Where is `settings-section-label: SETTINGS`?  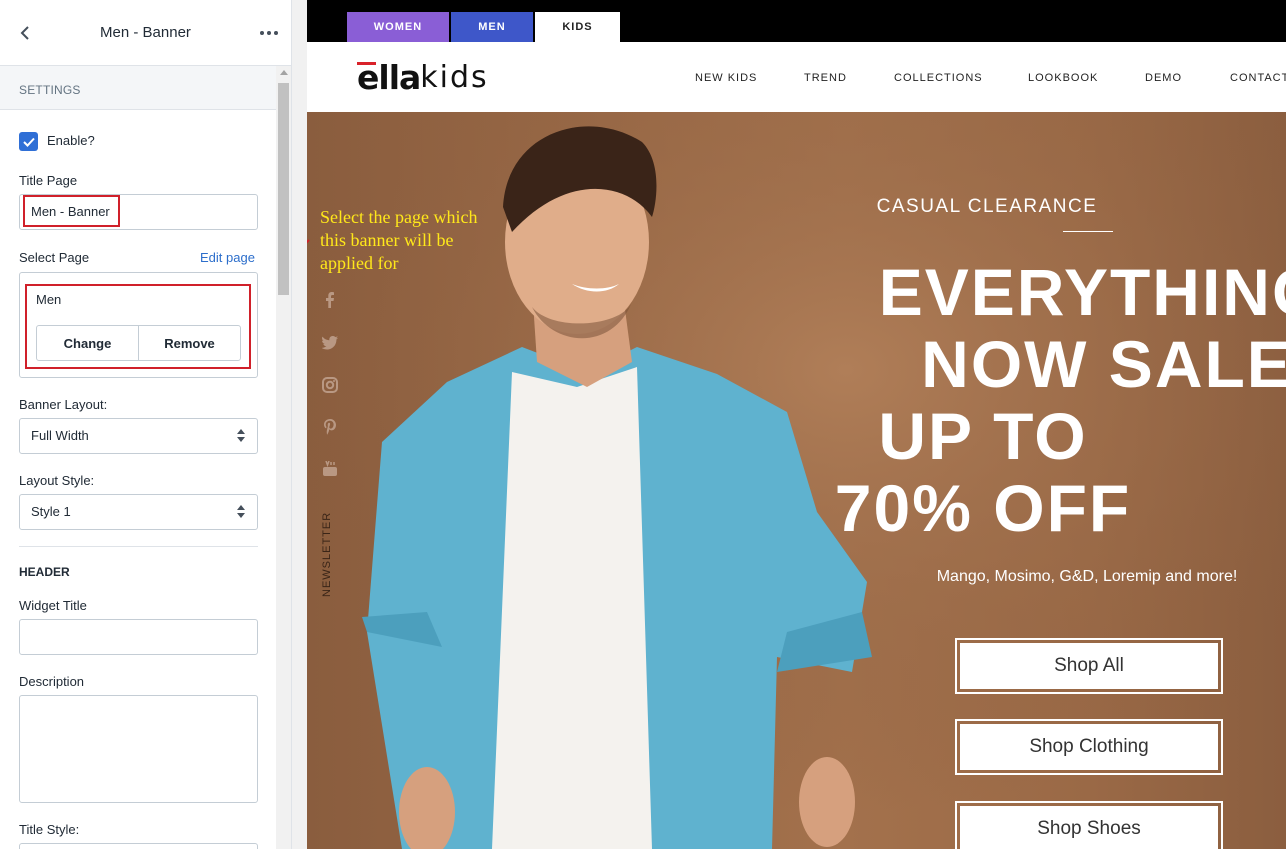
settings-section-label: SETTINGS is located at coordinates (50, 90).